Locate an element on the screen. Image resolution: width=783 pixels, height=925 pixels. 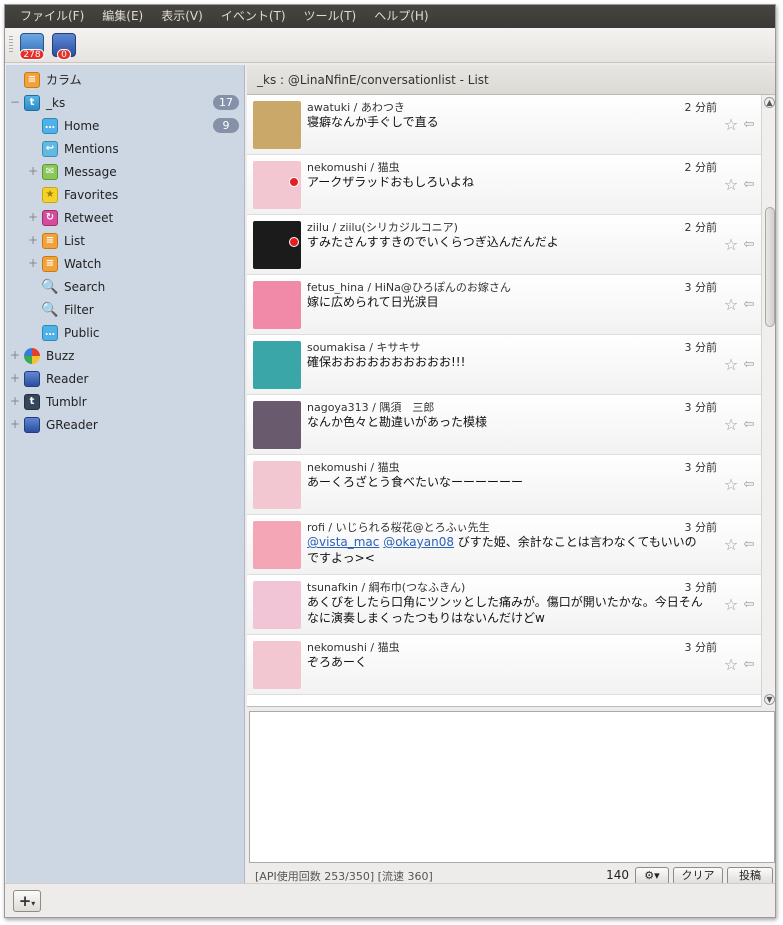
tweet-user-name: fetus_hina / HiNa@ひろぽんのお嫁さん is located at coordinates (409, 287).